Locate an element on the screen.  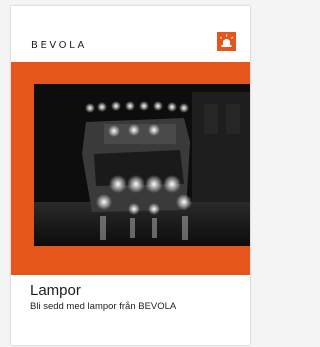
cover-subtitle: Bli sedd med lampor från BEVOLA is located at coordinates (103, 306).